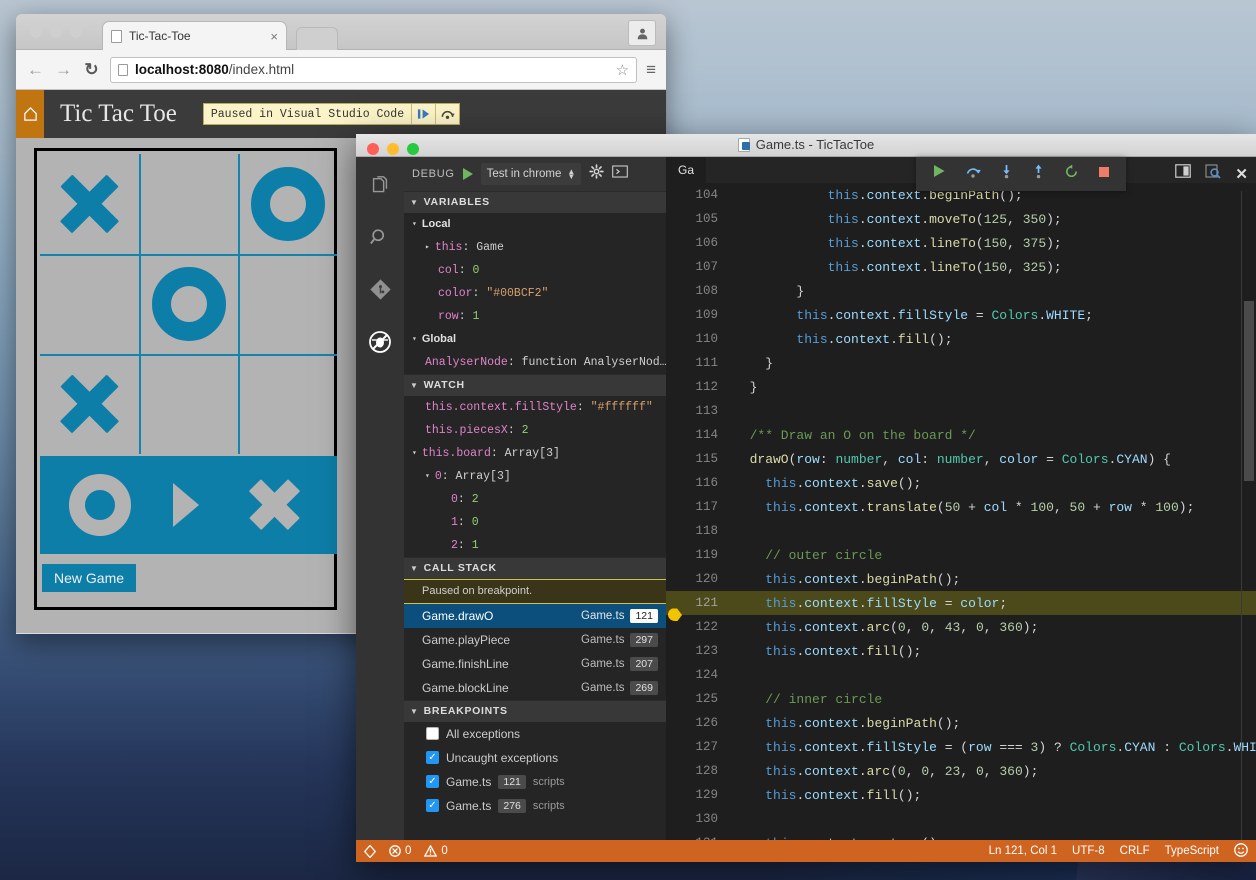  Describe the element at coordinates (1038, 174) in the screenshot. I see `step-out-icon` at that location.